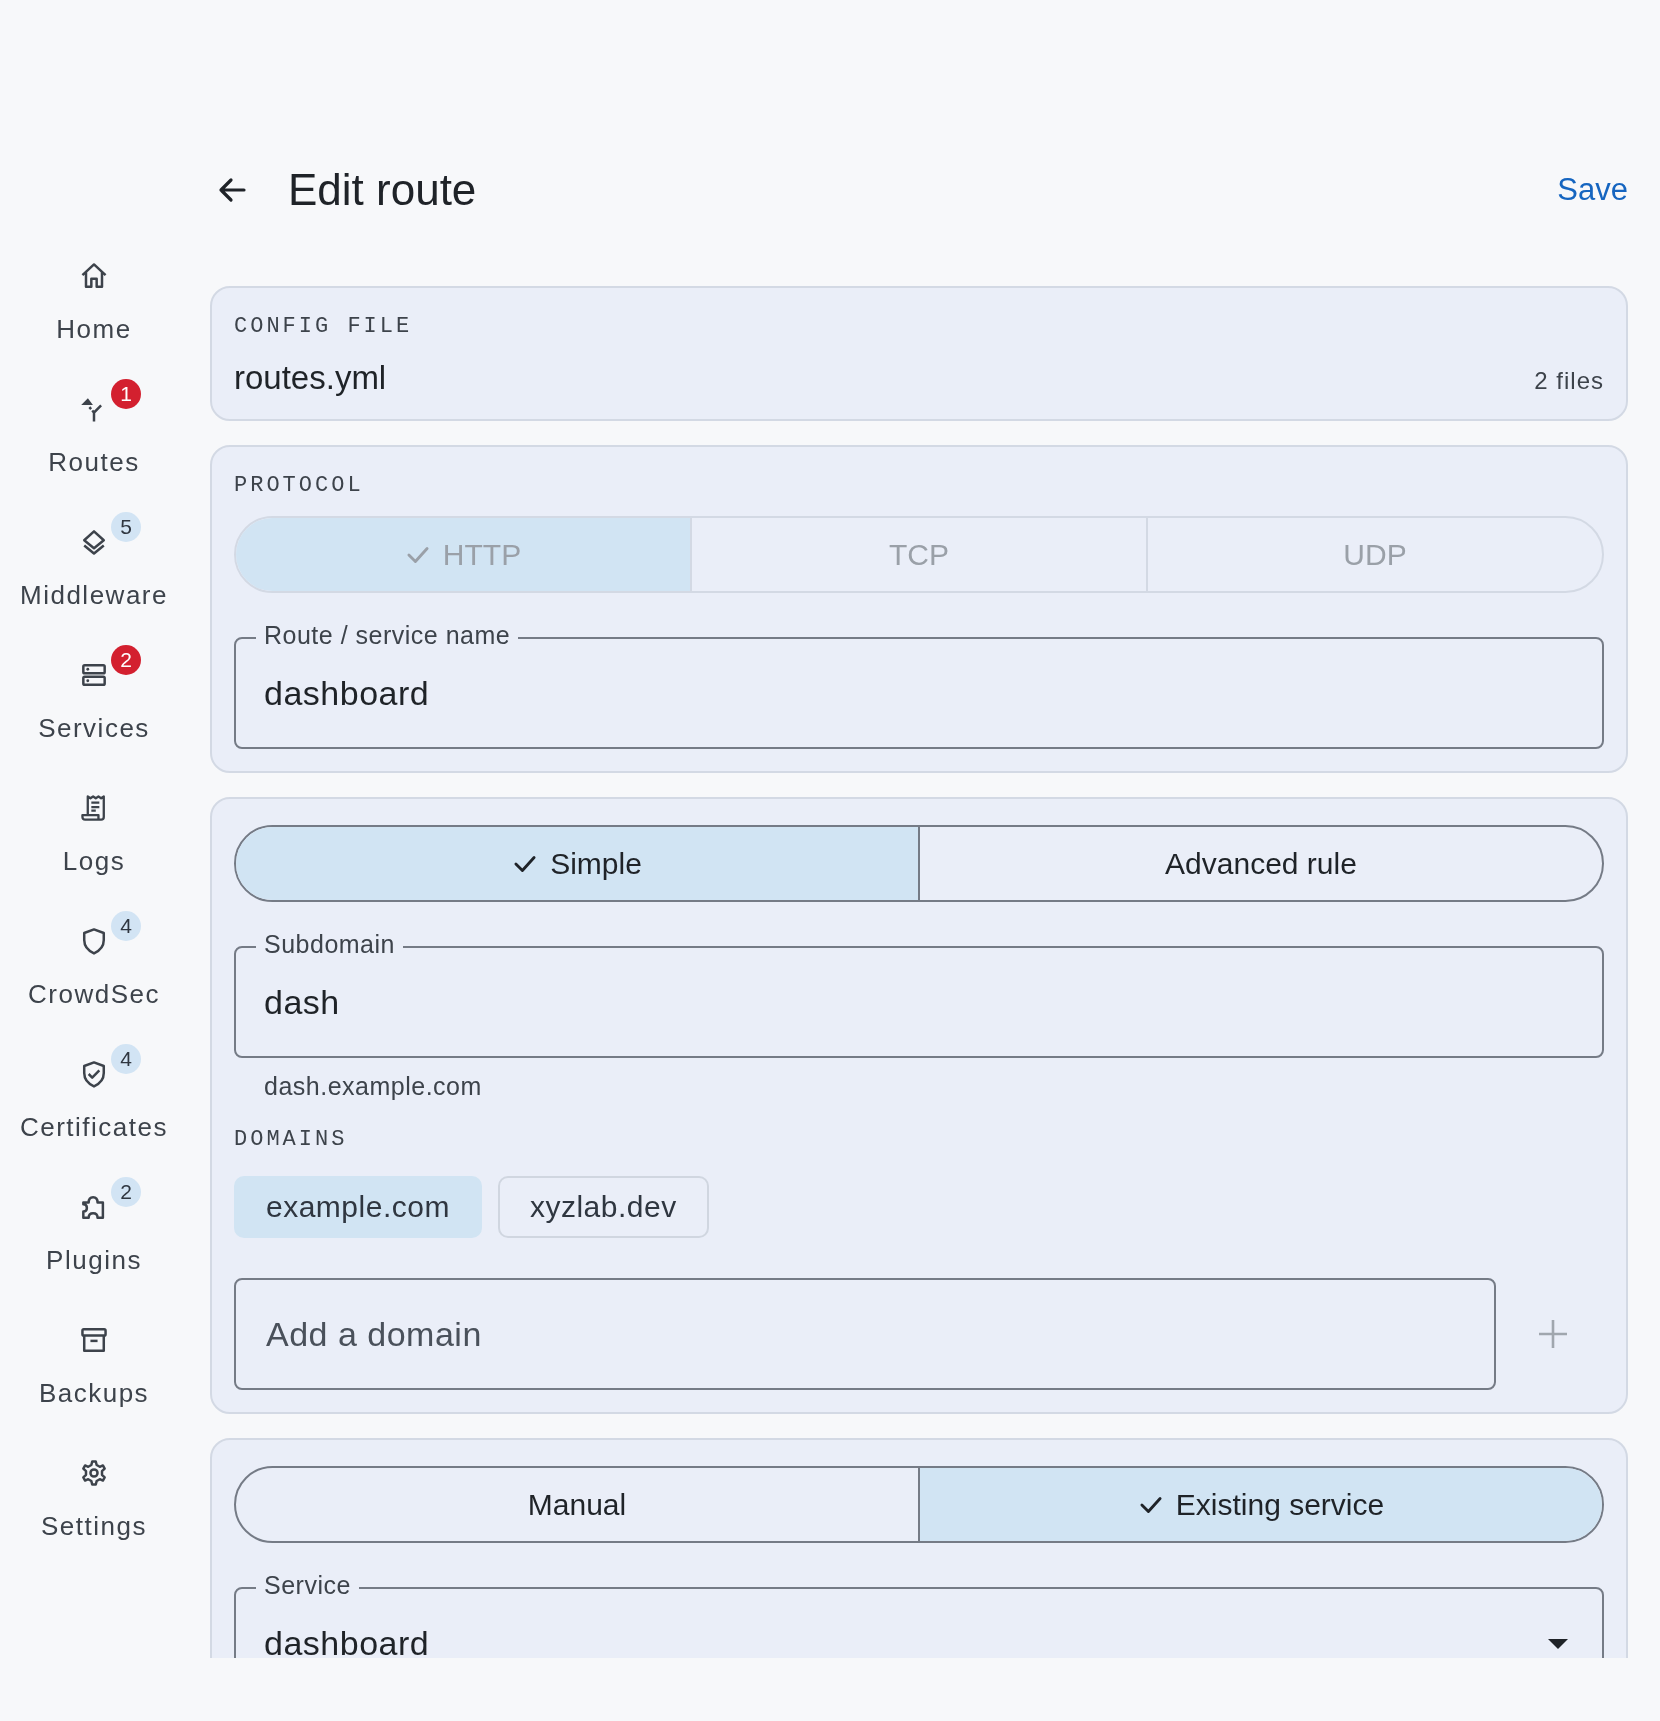  I want to click on segment-button: Existing service, so click(1260, 1504).